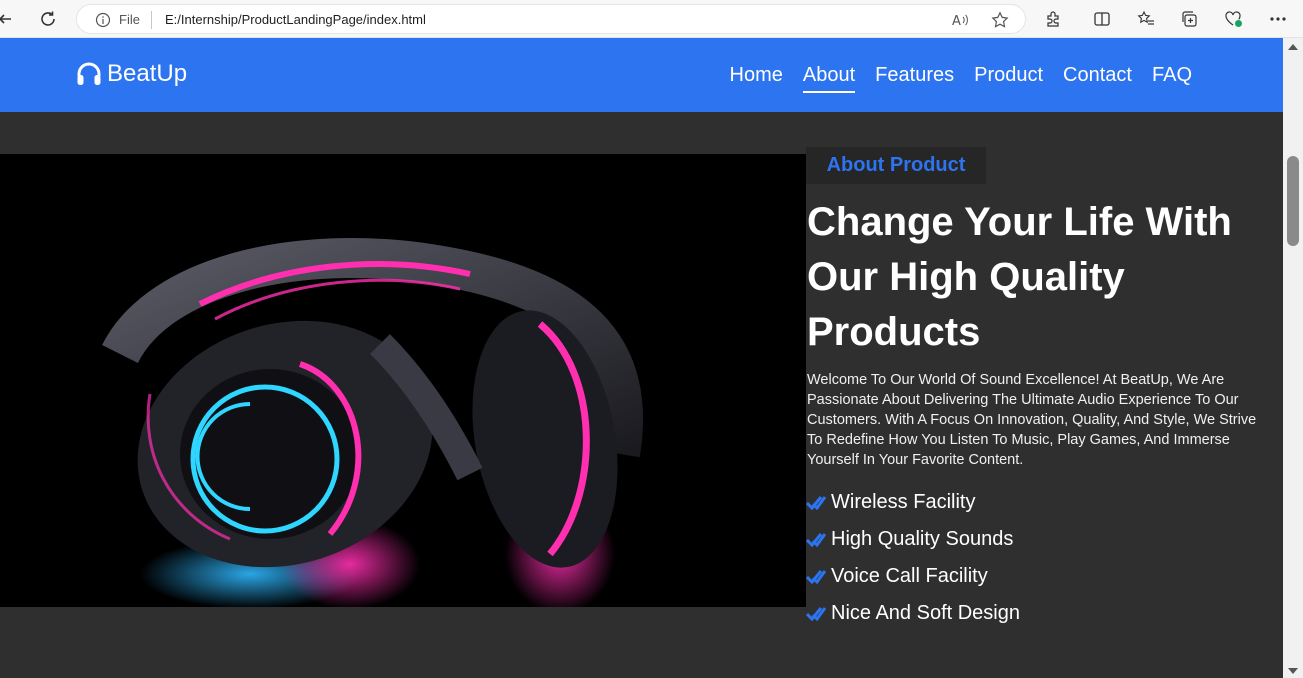 Image resolution: width=1303 pixels, height=678 pixels. I want to click on brand-name: BeatUp, so click(147, 73).